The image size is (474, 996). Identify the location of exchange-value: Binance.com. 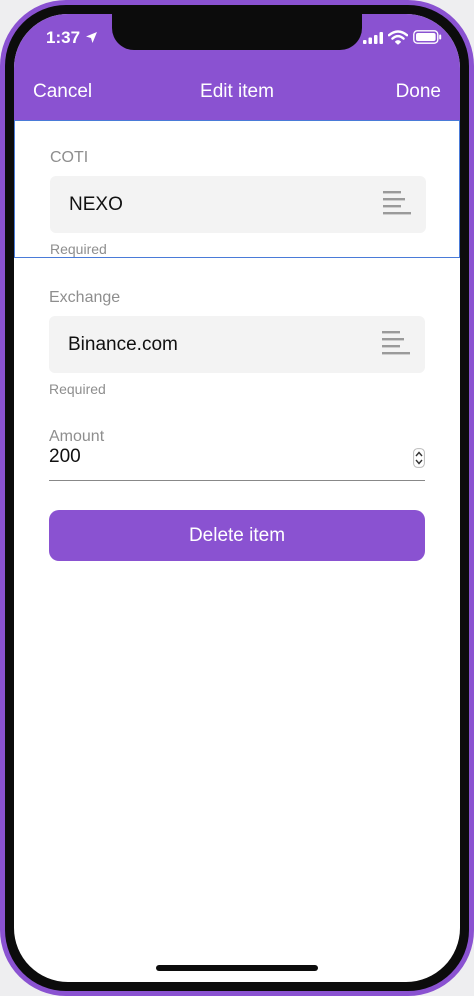
(123, 344).